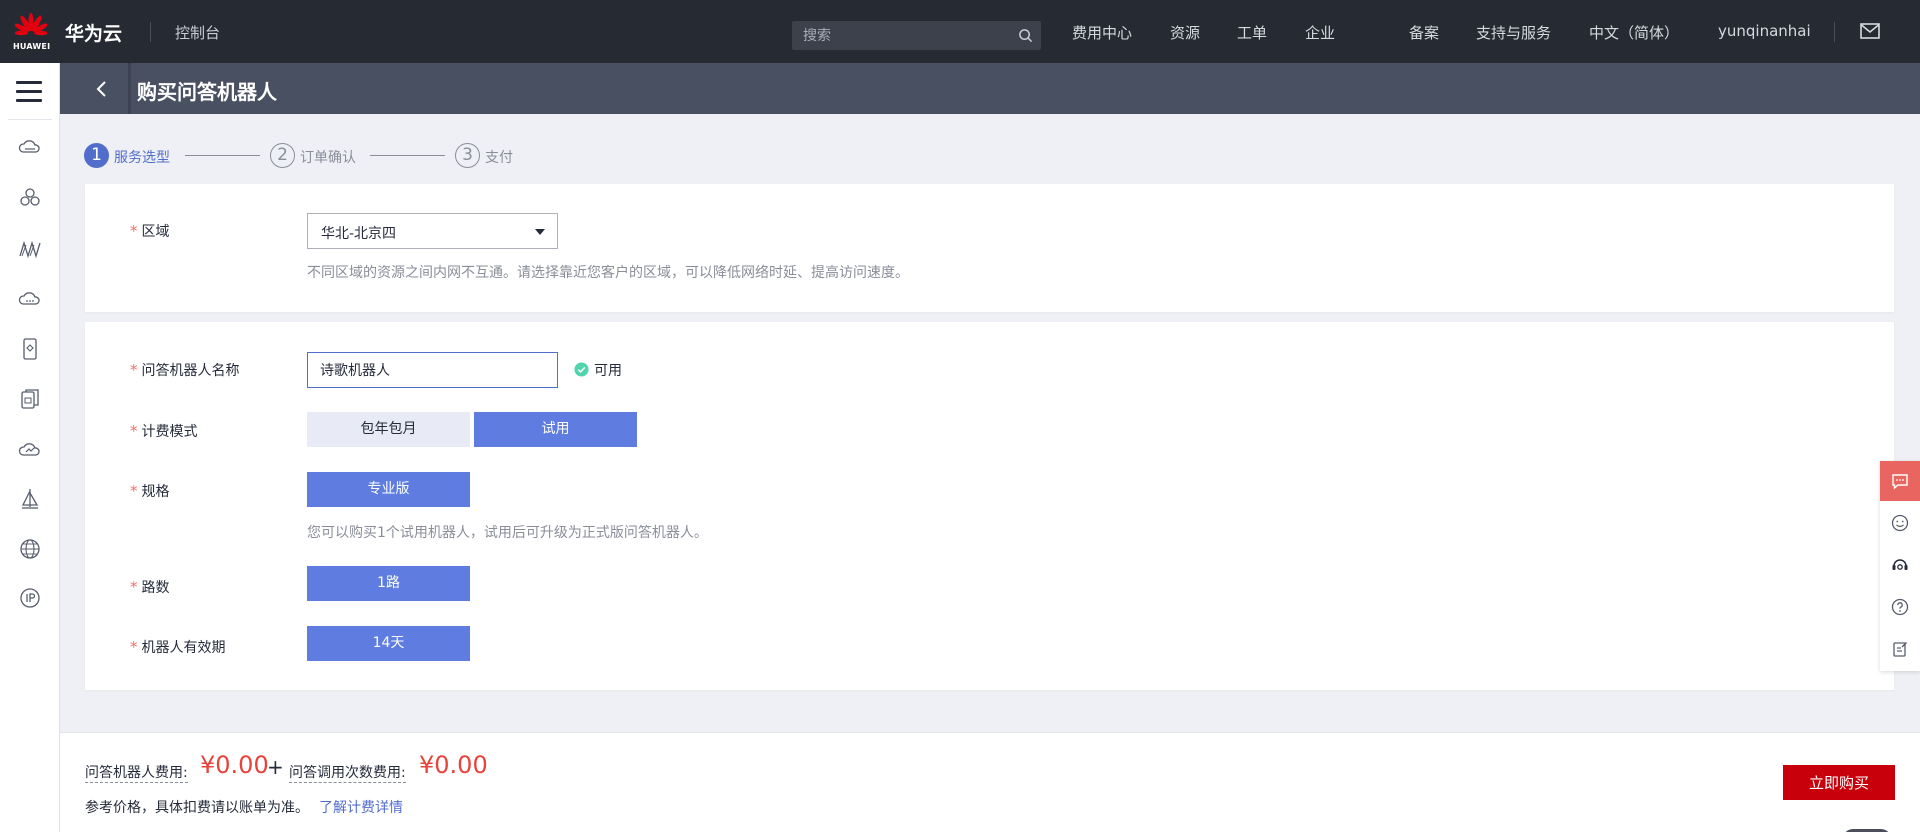  I want to click on right-float-toolbar, so click(1900, 566).